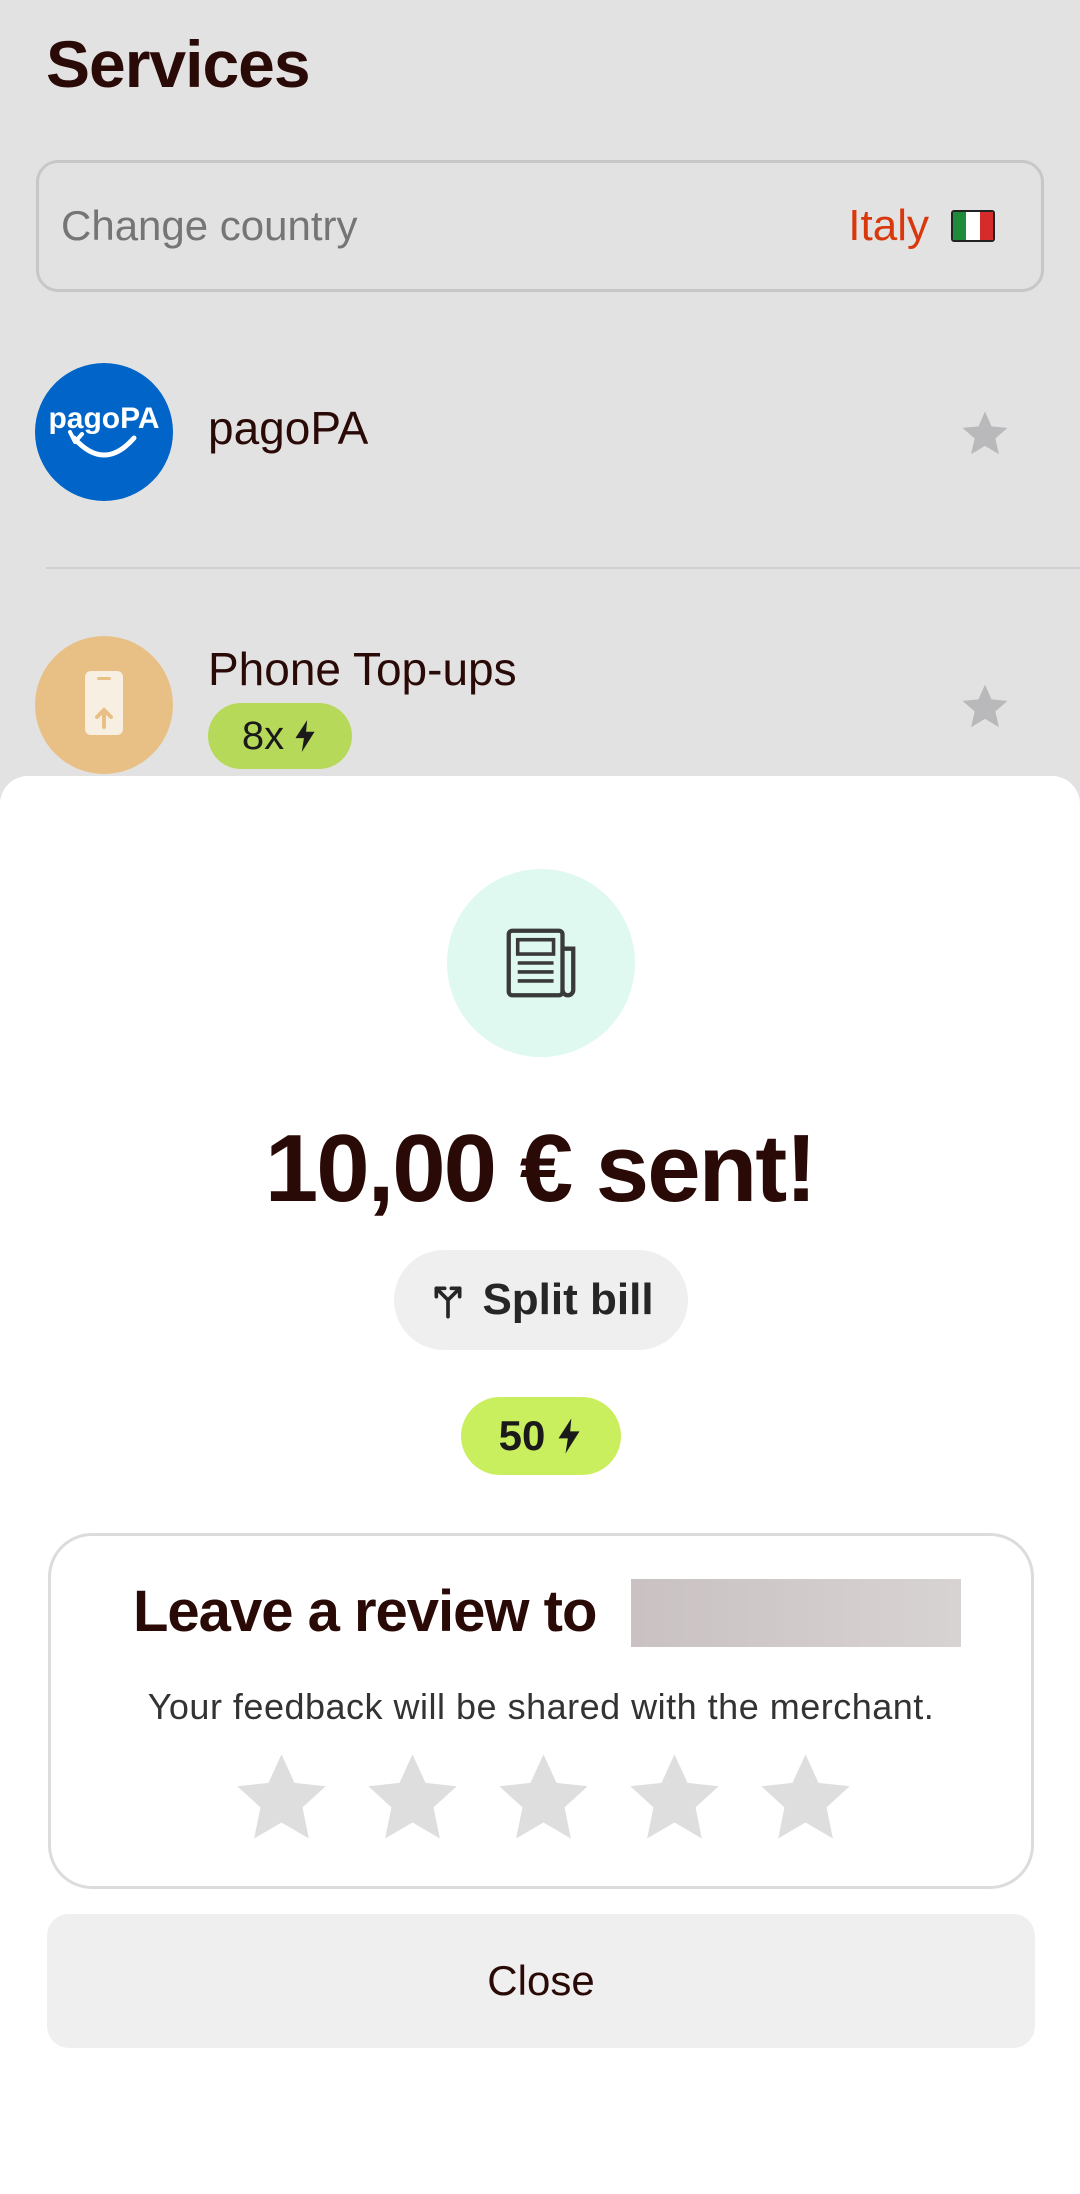 This screenshot has height=2194, width=1080. I want to click on list-divider, so click(563, 568).